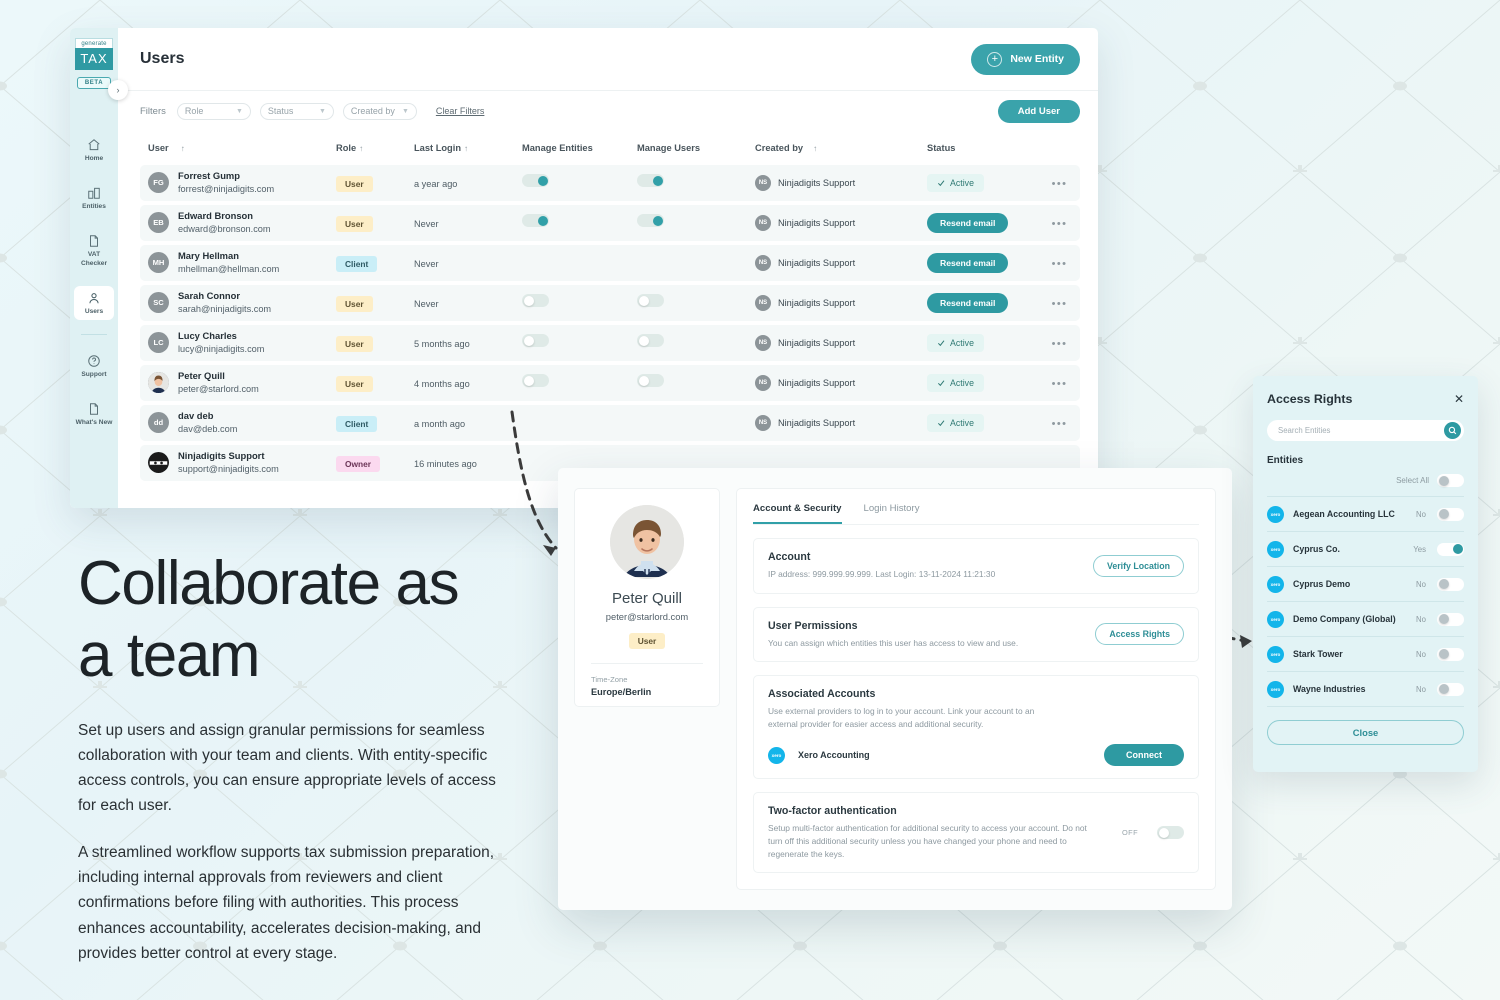  I want to click on search-button, so click(1452, 430).